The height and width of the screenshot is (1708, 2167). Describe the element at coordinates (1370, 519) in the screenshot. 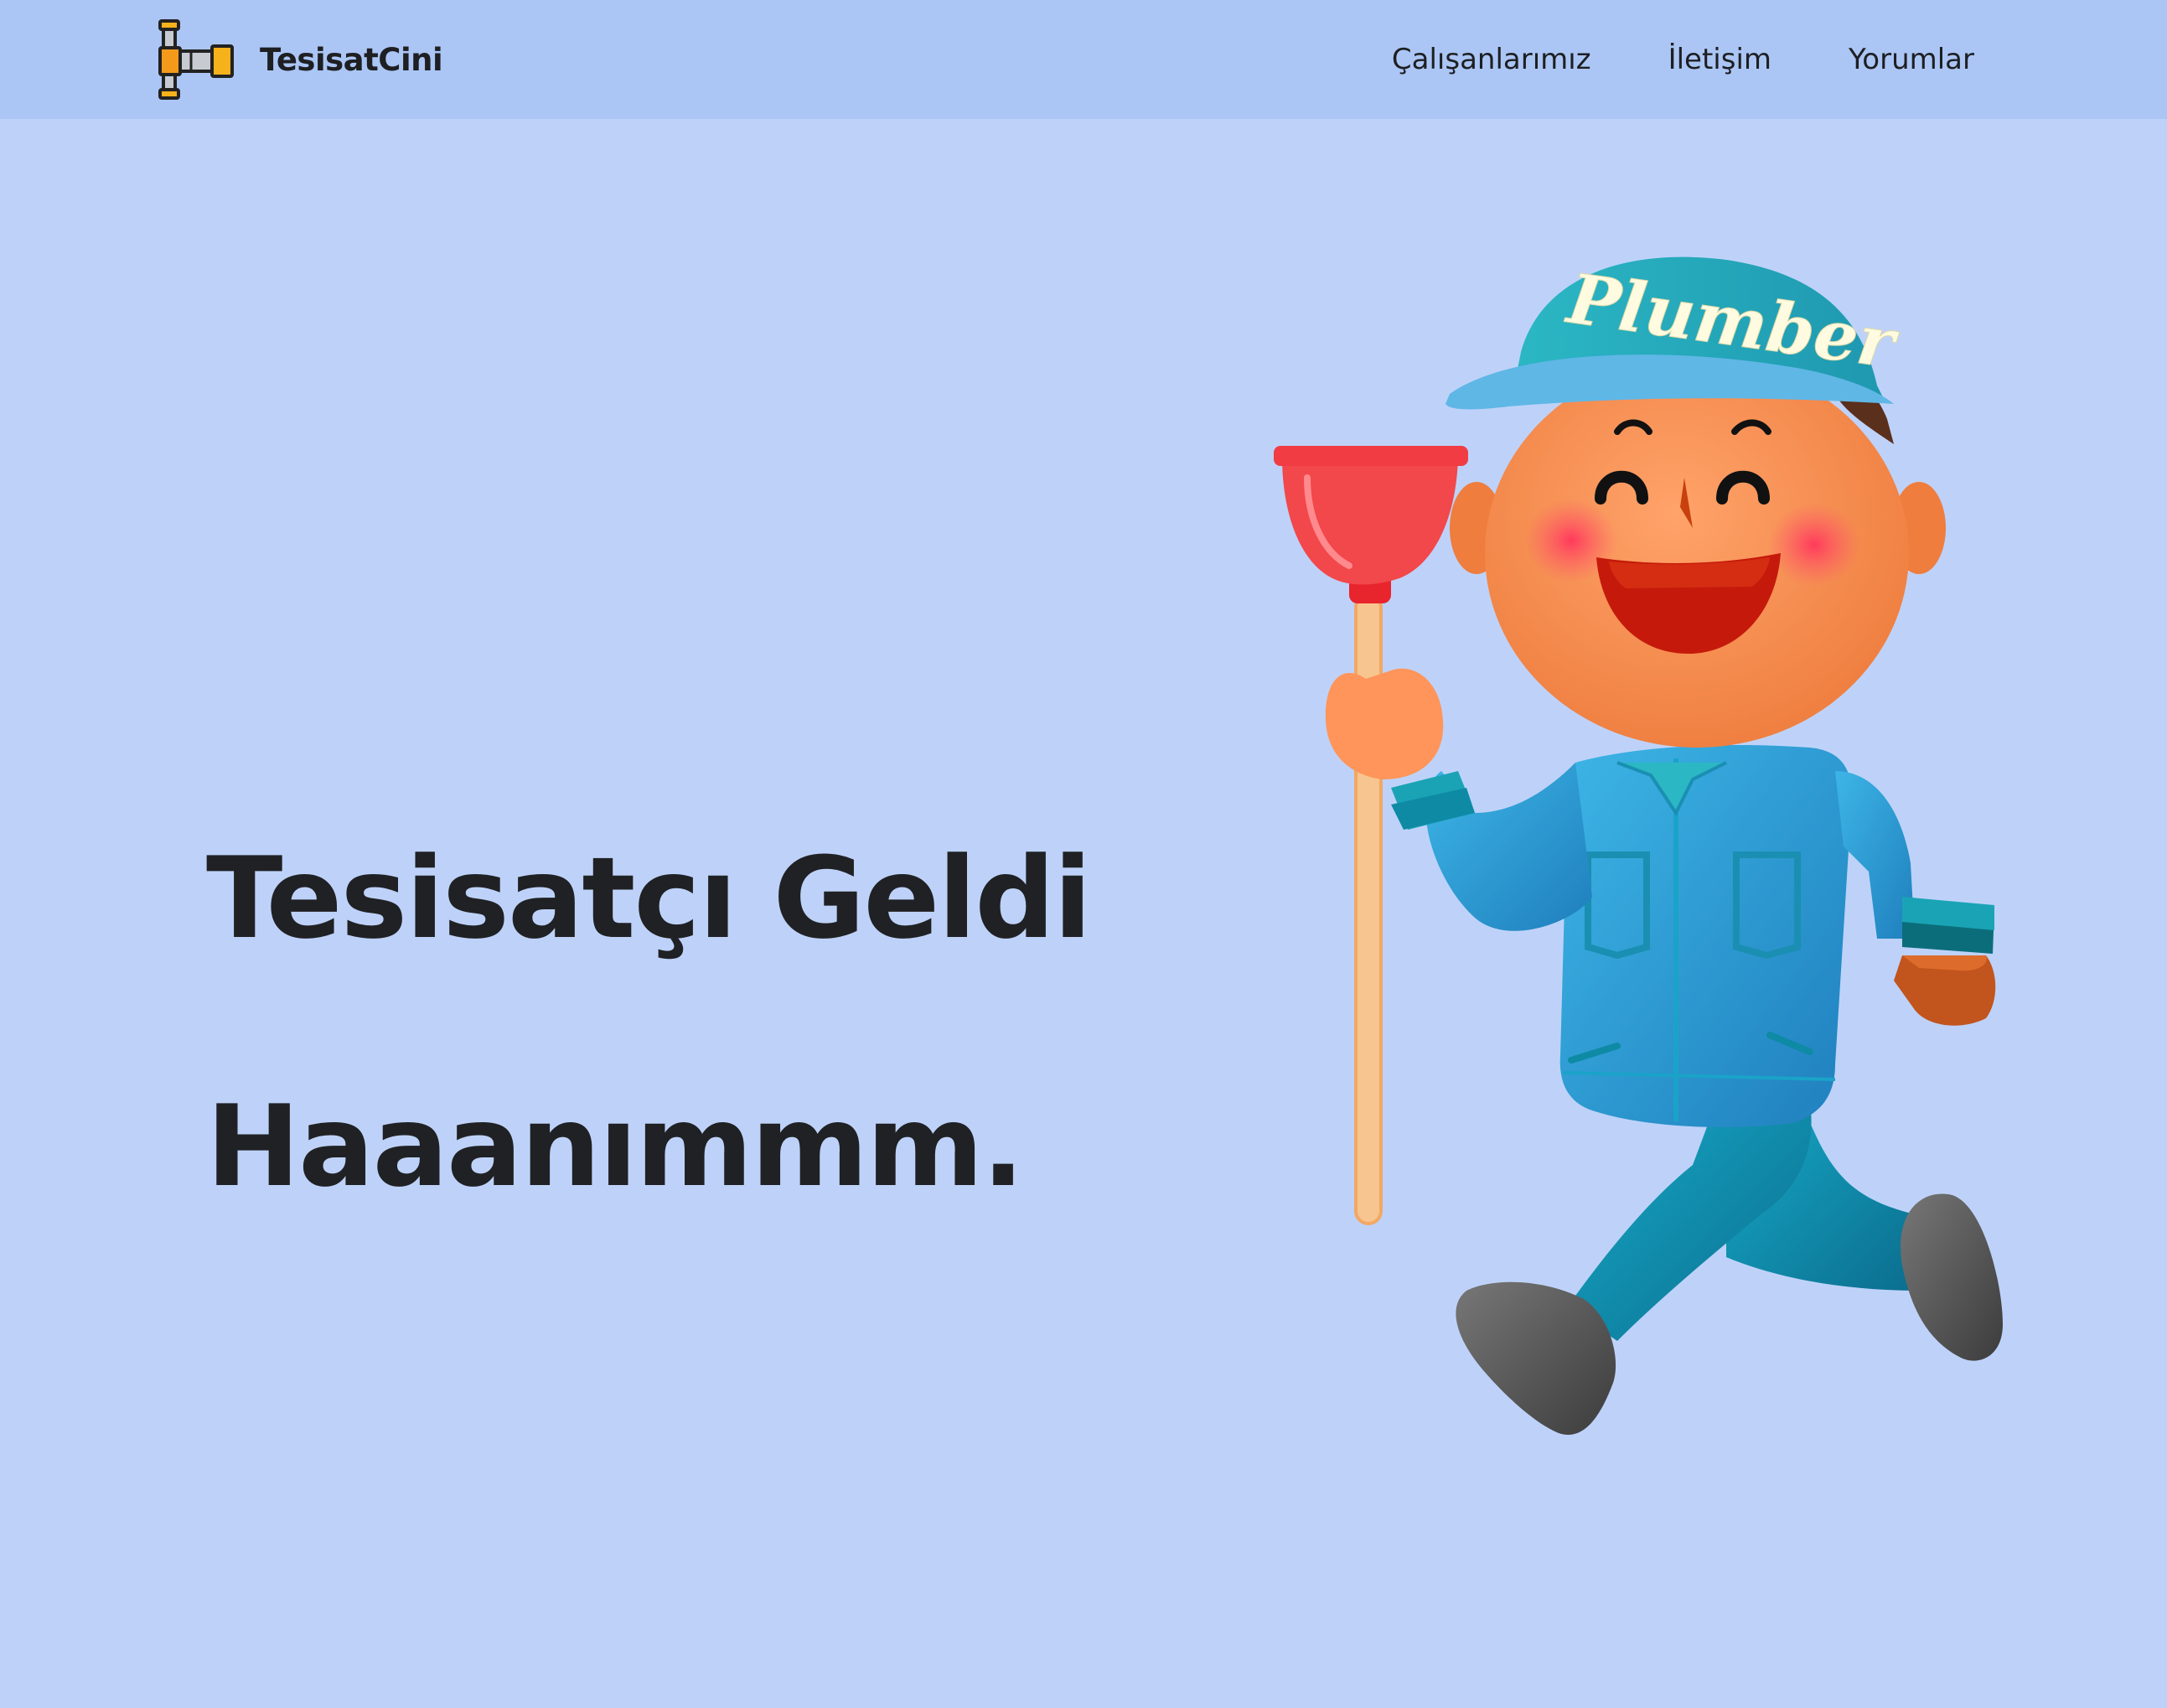

I see `plunger-cup` at that location.